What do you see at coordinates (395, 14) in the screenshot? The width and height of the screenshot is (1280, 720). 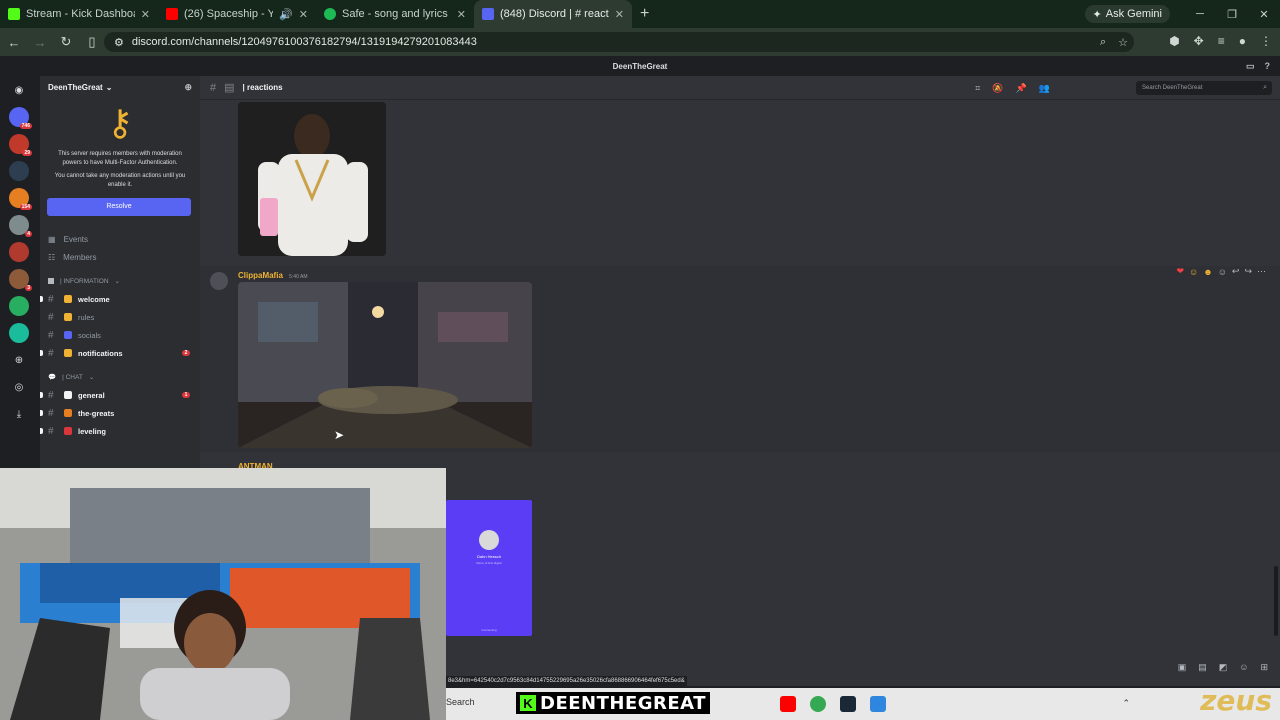 I see `tab-spotify: Safe - song and lyrics by Drü C ✕` at bounding box center [395, 14].